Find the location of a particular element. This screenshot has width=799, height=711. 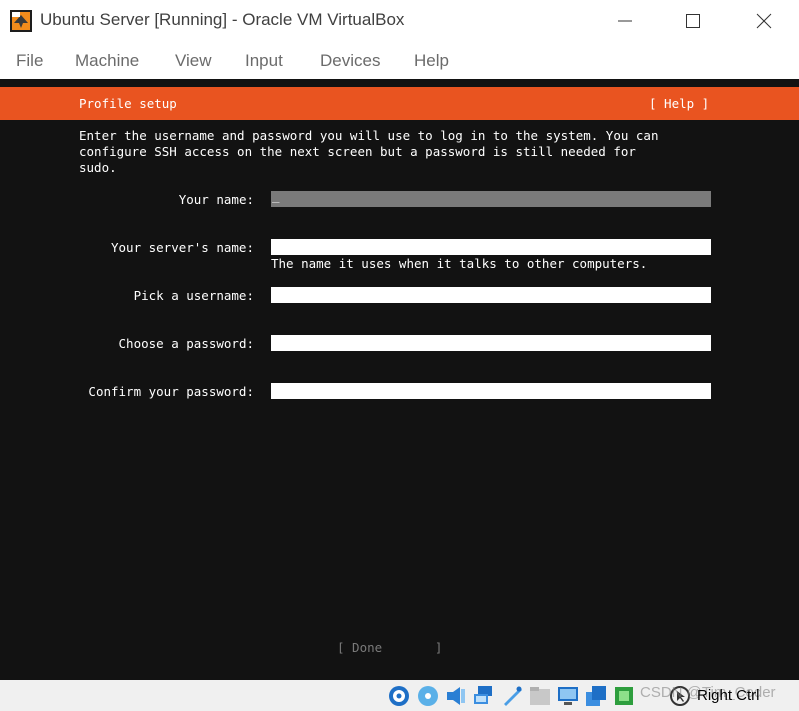

username-field is located at coordinates (491, 295).